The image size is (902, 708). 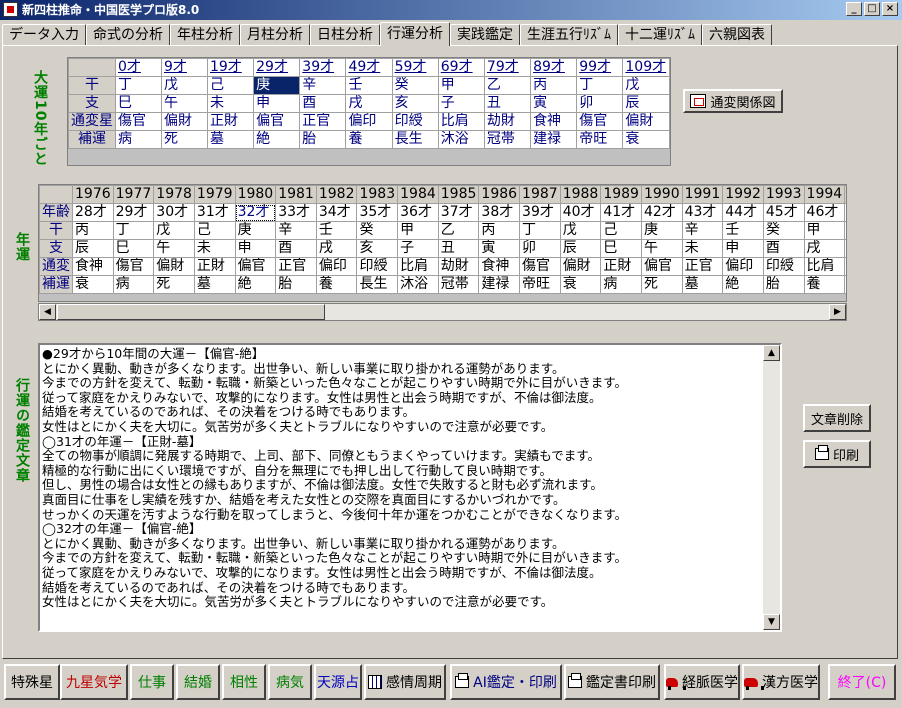 What do you see at coordinates (133, 212) in the screenshot?
I see `nenun-cell: 29才` at bounding box center [133, 212].